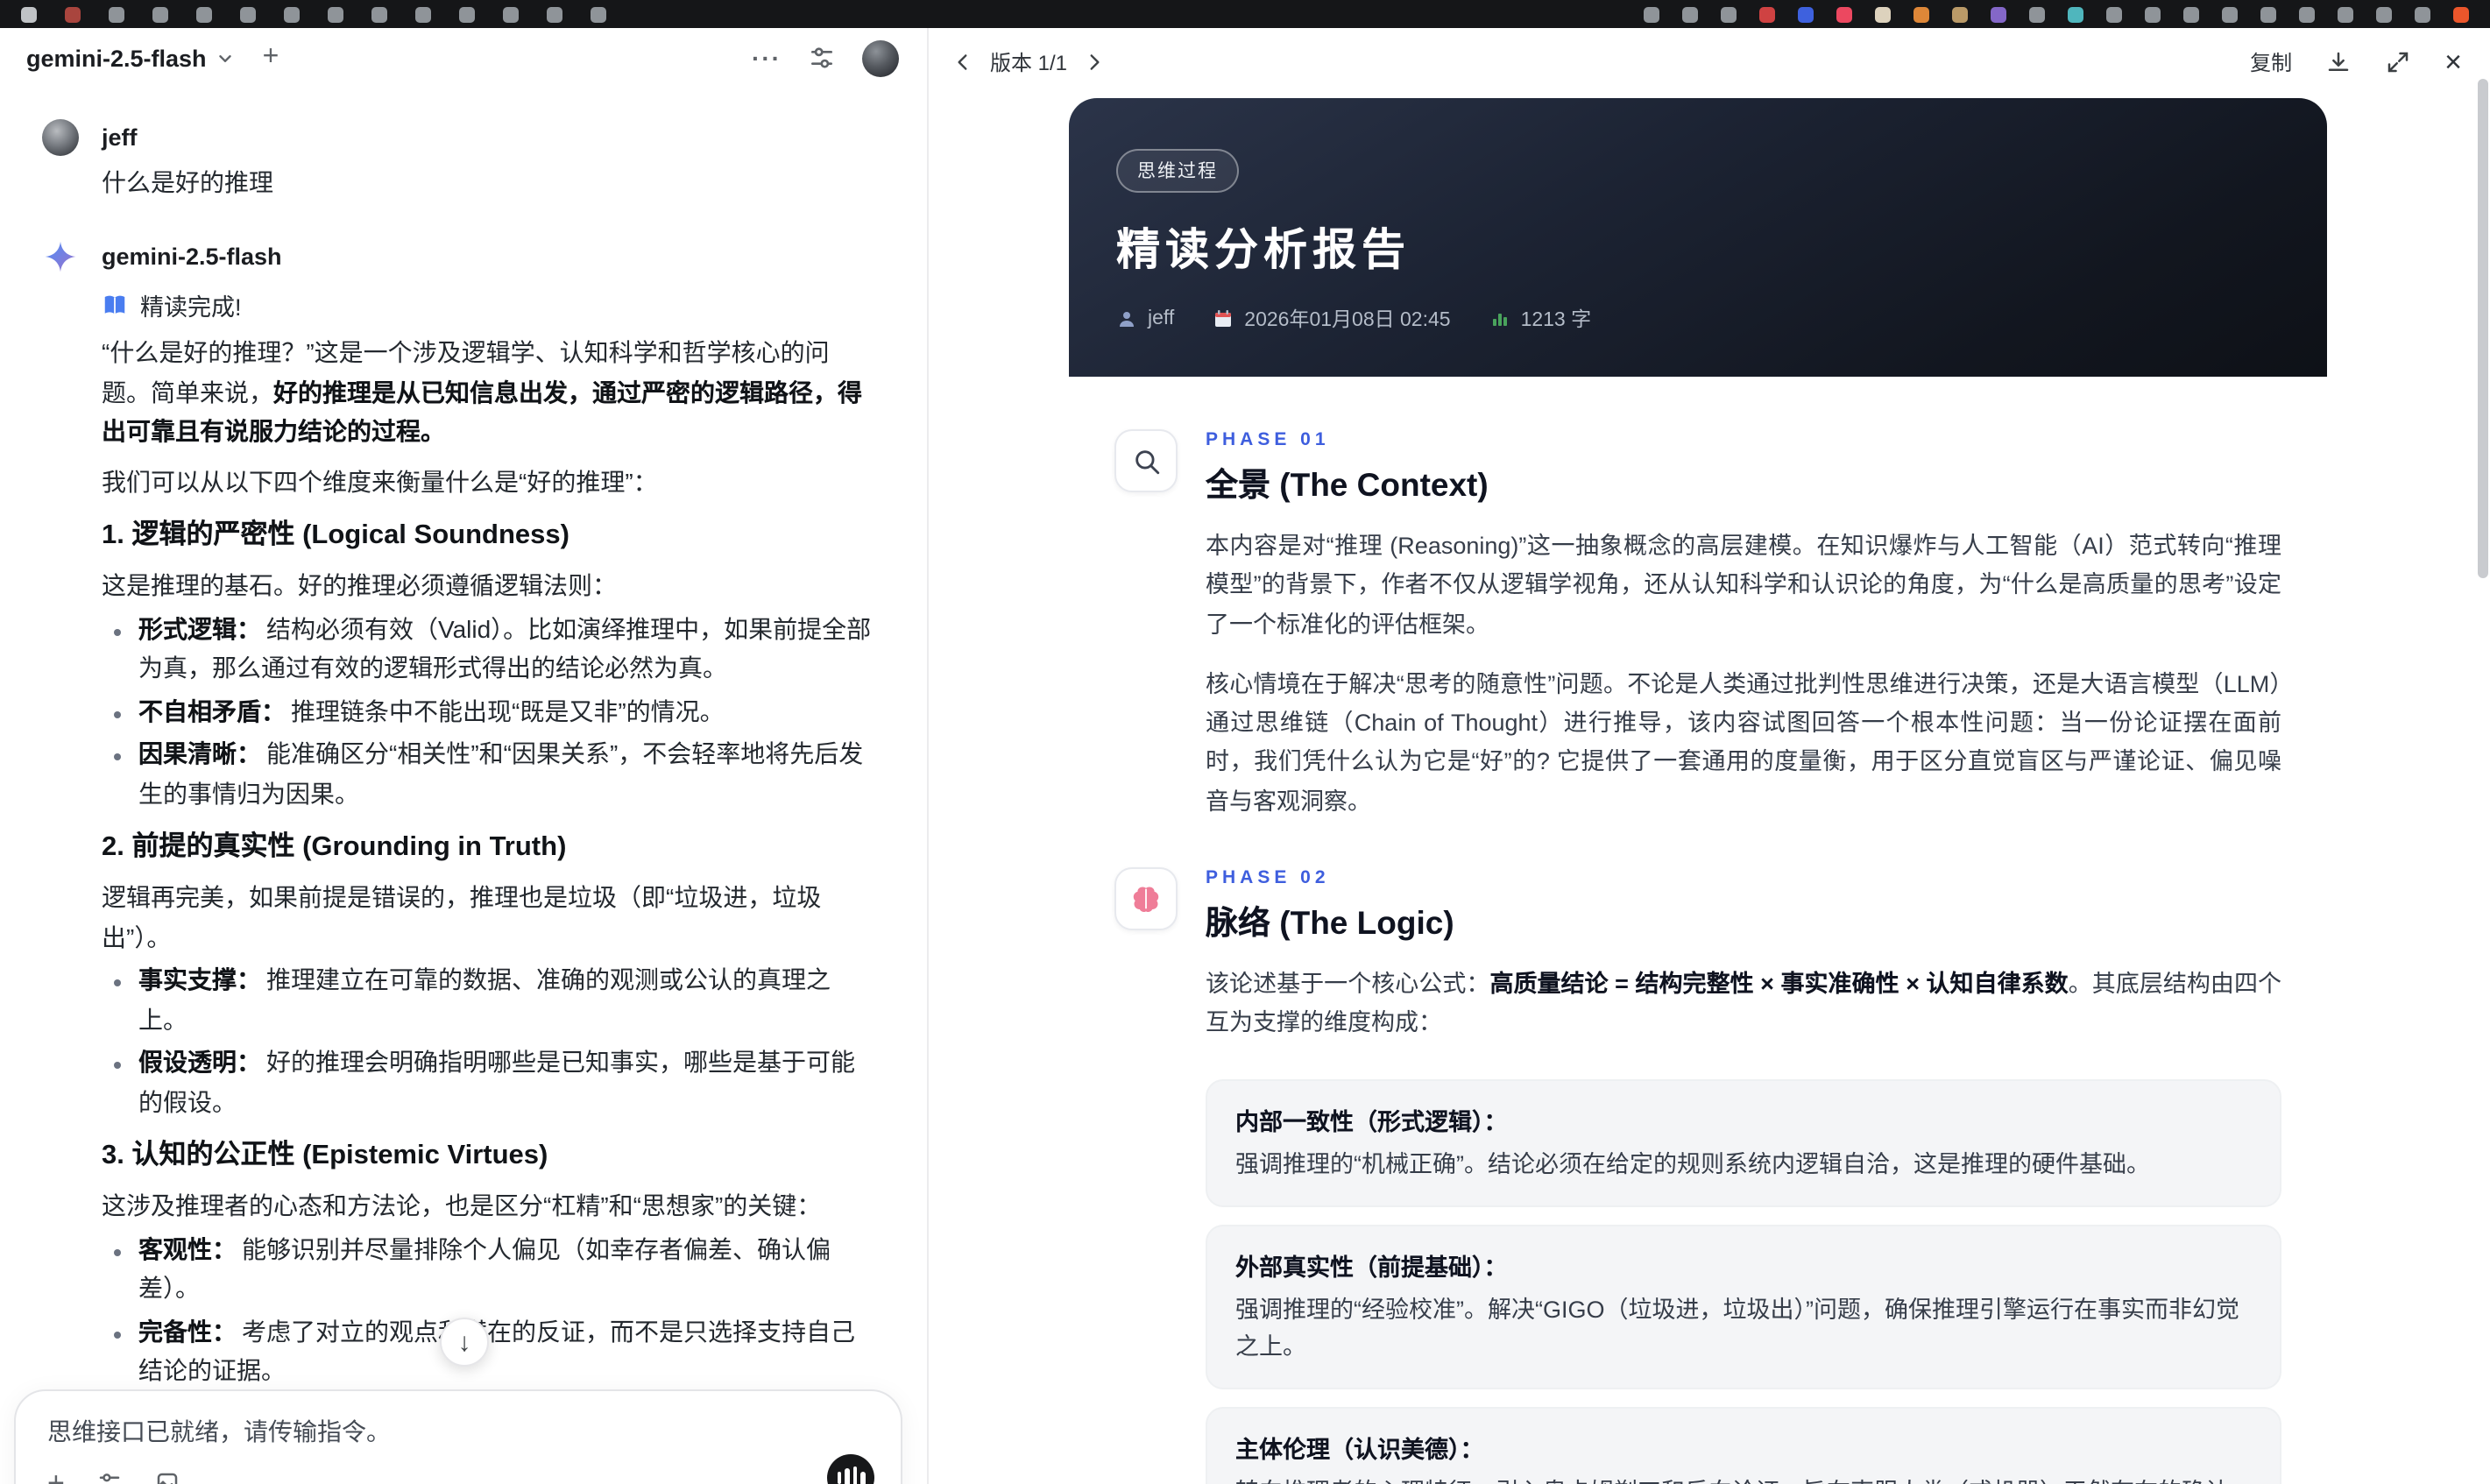 The image size is (2490, 1484). I want to click on user-avatar, so click(60, 137).